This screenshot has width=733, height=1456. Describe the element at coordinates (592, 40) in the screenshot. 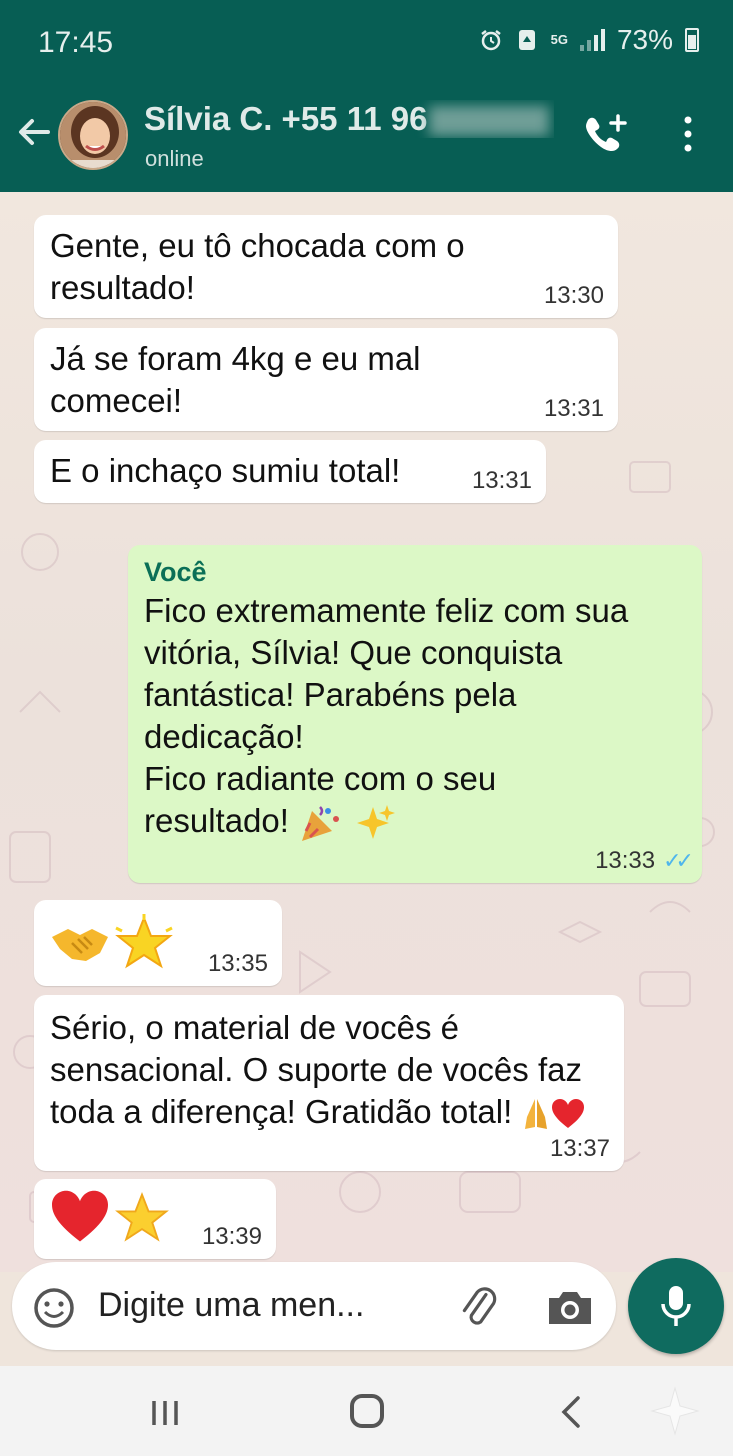

I see `signal-icon` at that location.